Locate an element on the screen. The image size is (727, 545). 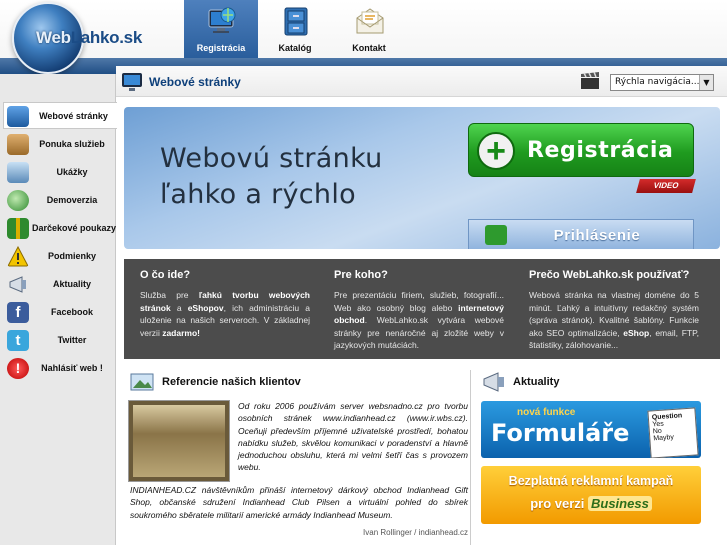
plus-icon: + is located at coordinates (496, 151).